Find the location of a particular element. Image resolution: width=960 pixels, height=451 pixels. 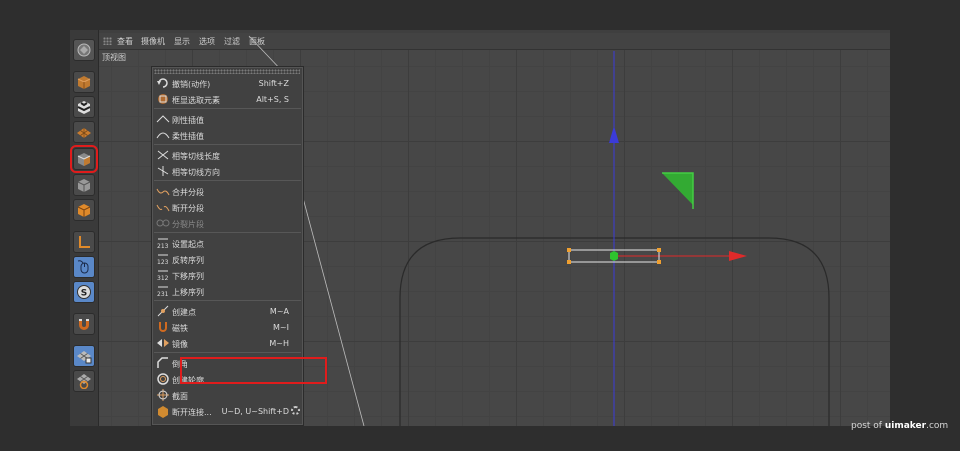

mouse-tool-icon is located at coordinates (84, 267).